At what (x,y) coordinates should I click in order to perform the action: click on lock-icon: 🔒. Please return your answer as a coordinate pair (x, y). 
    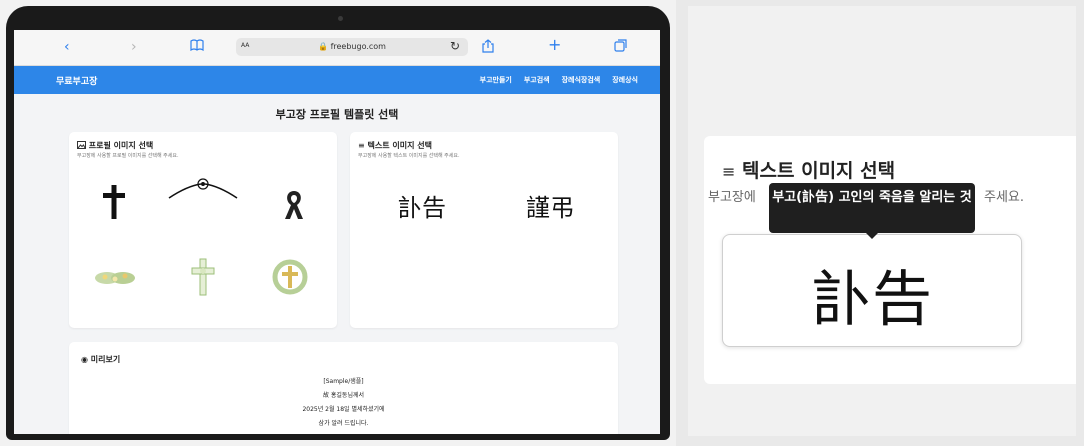
    Looking at the image, I should click on (323, 46).